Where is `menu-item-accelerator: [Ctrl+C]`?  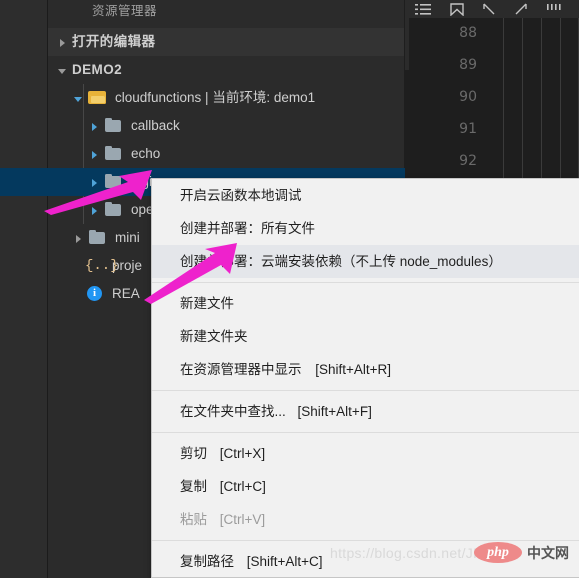 menu-item-accelerator: [Ctrl+C] is located at coordinates (242, 486).